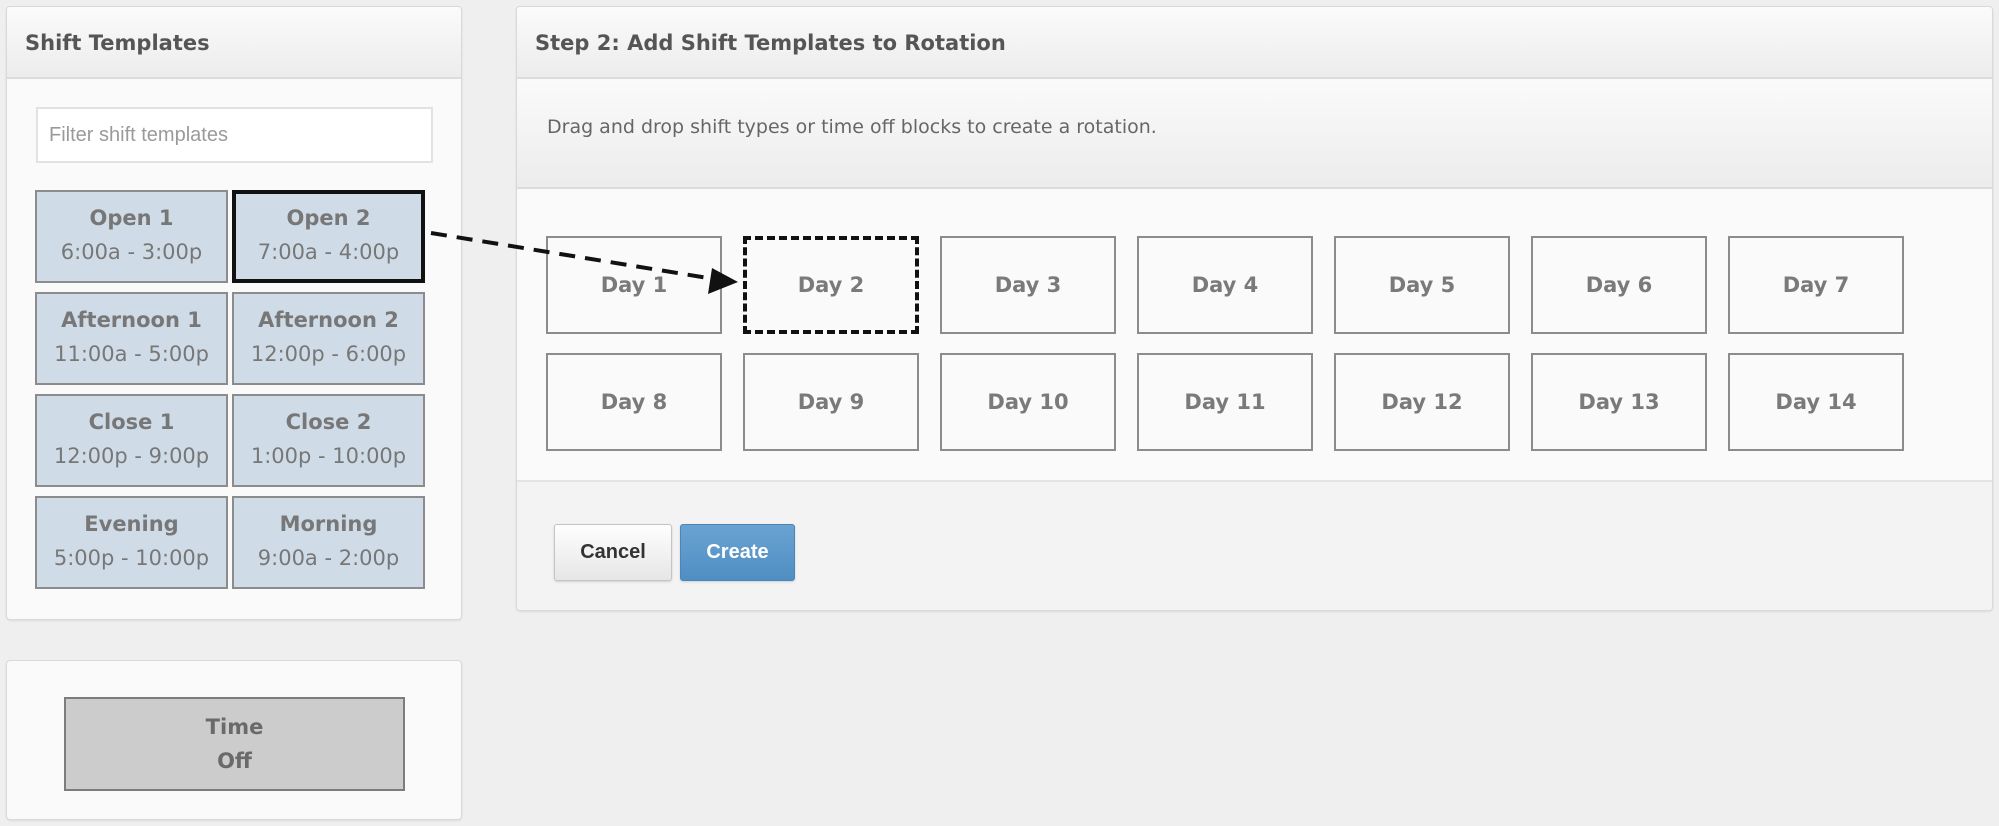 The image size is (1999, 826). Describe the element at coordinates (1816, 285) in the screenshot. I see `rotation-day-7: Day 7` at that location.